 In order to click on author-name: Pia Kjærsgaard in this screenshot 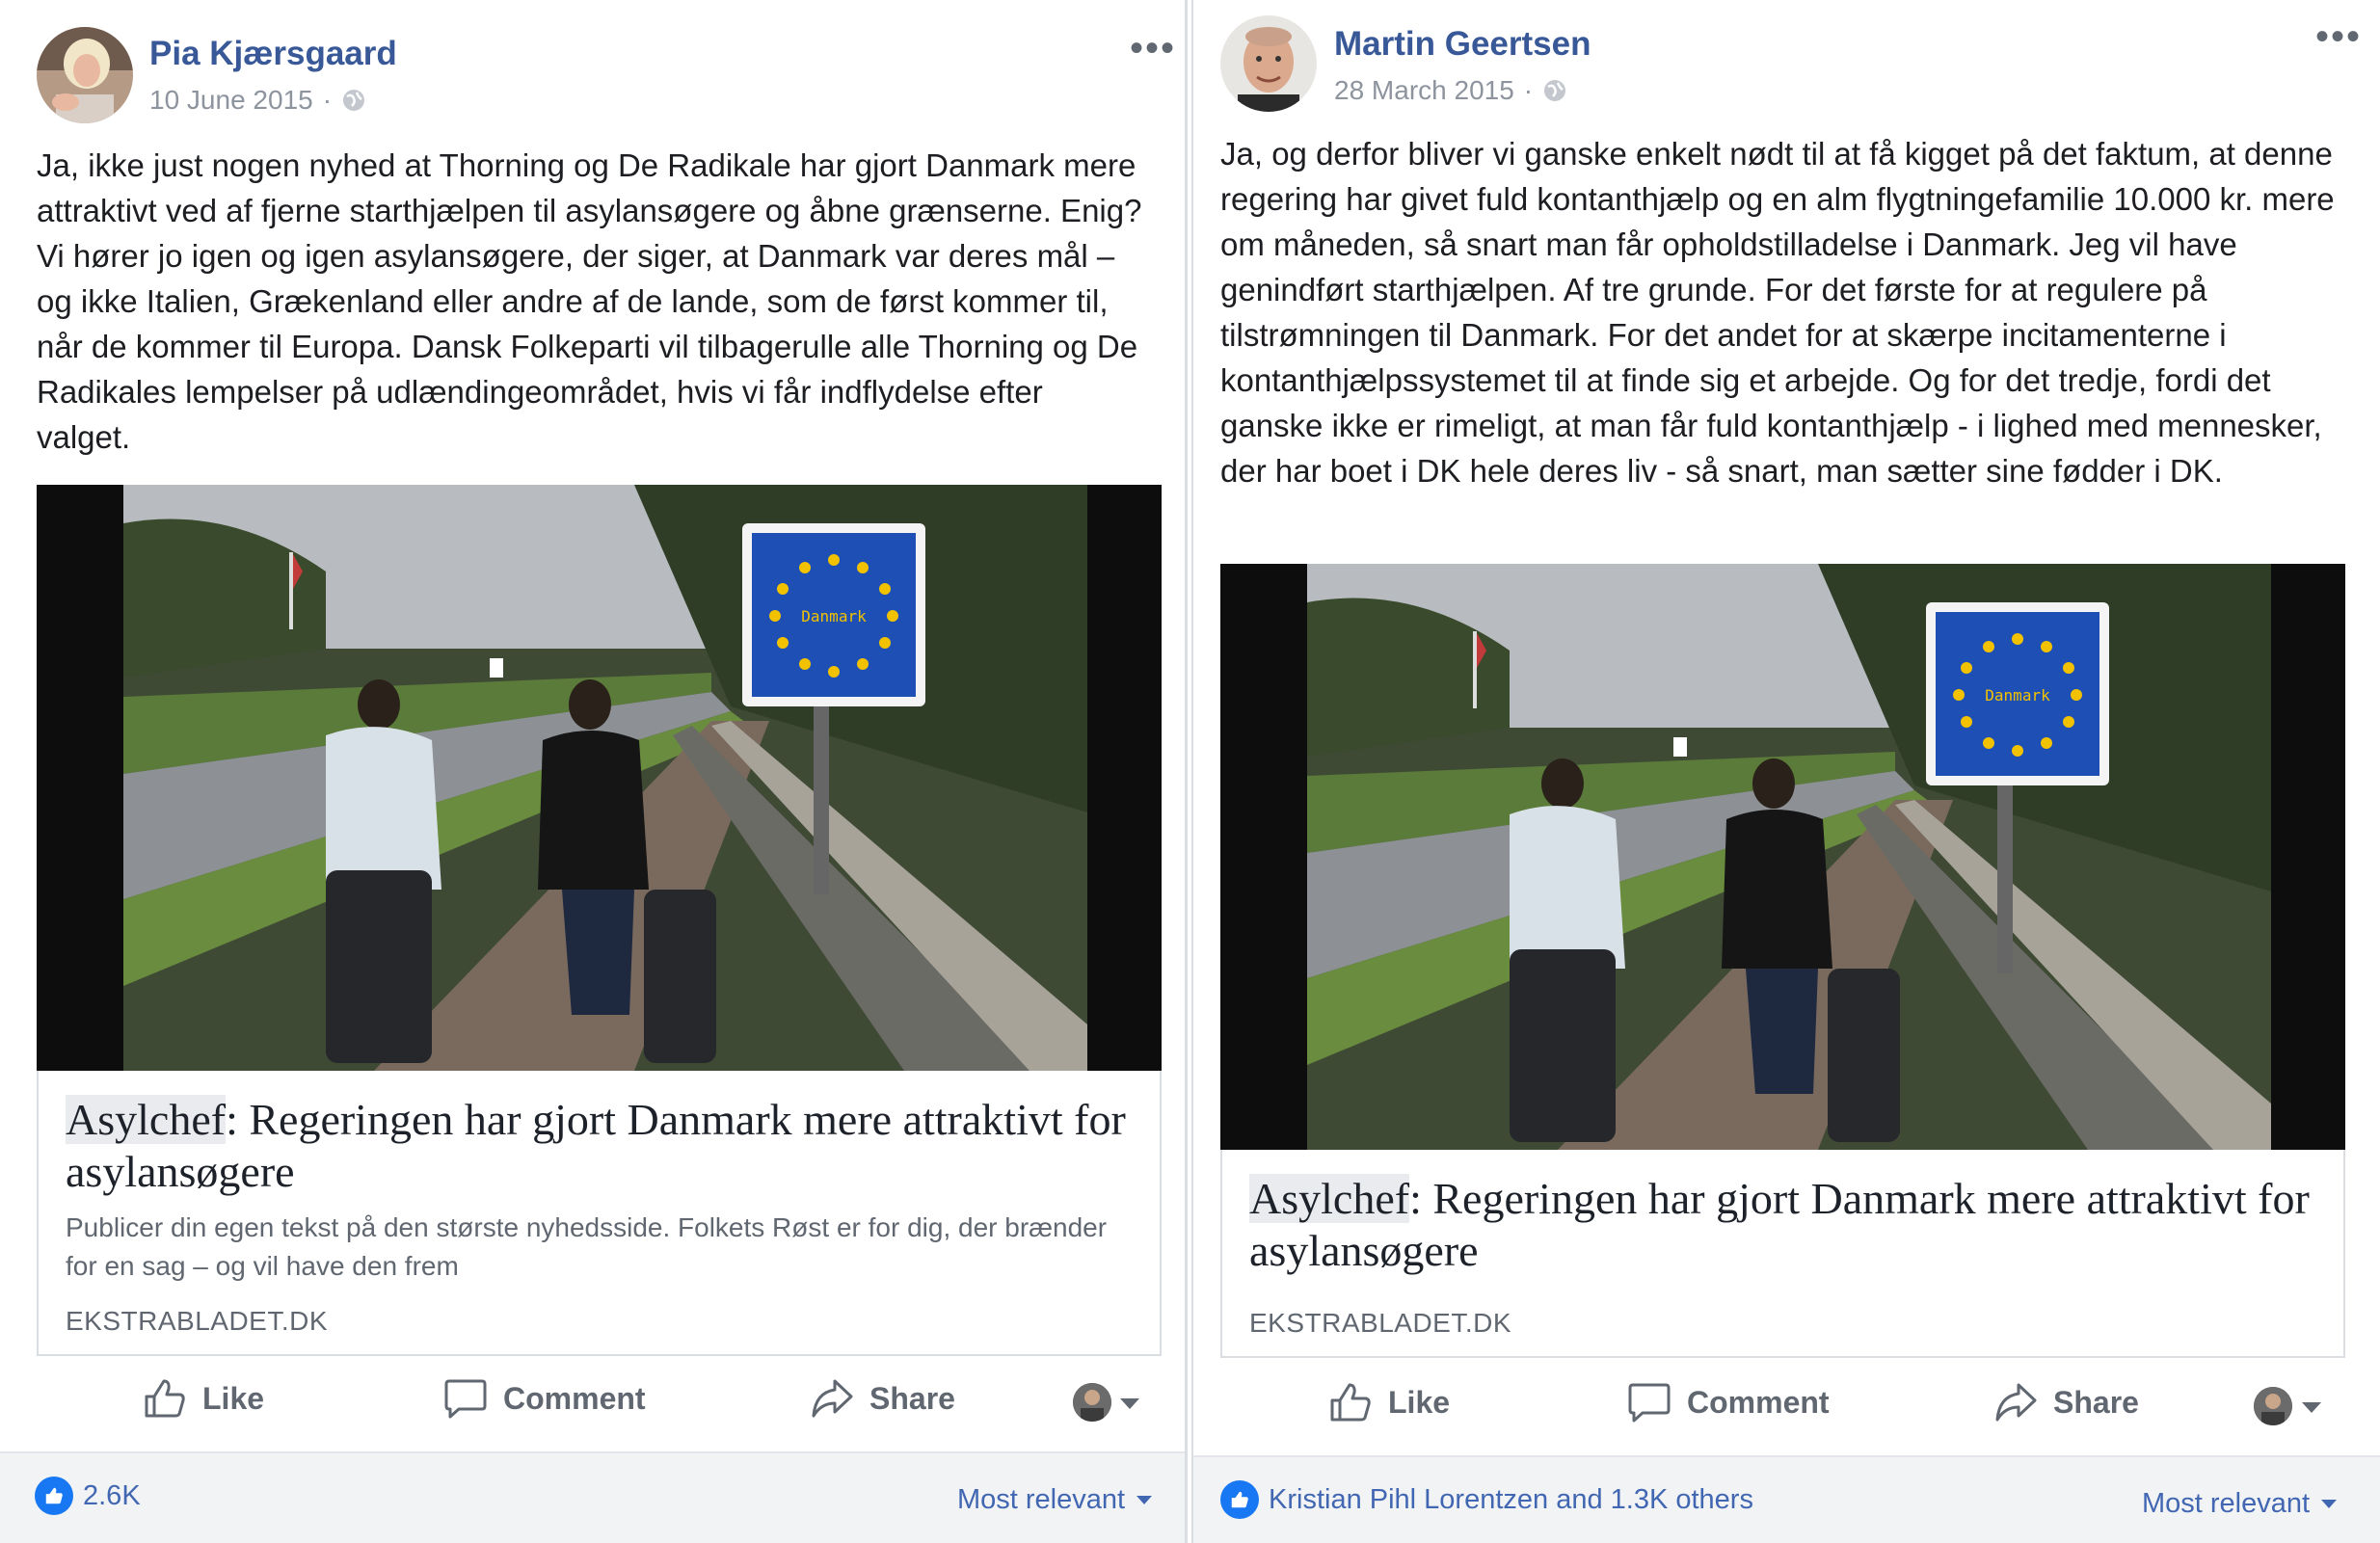, I will do `click(273, 54)`.